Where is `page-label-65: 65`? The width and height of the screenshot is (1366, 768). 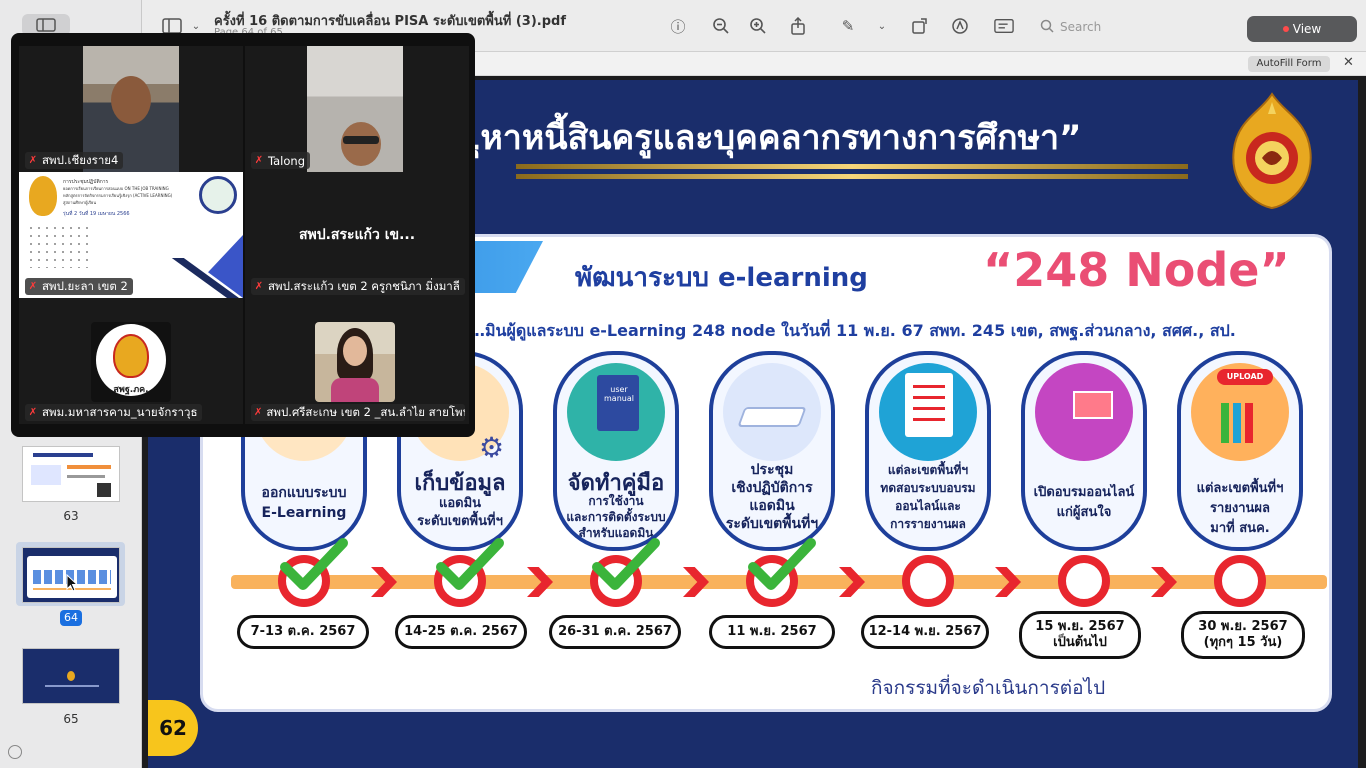 page-label-65: 65 is located at coordinates (71, 719).